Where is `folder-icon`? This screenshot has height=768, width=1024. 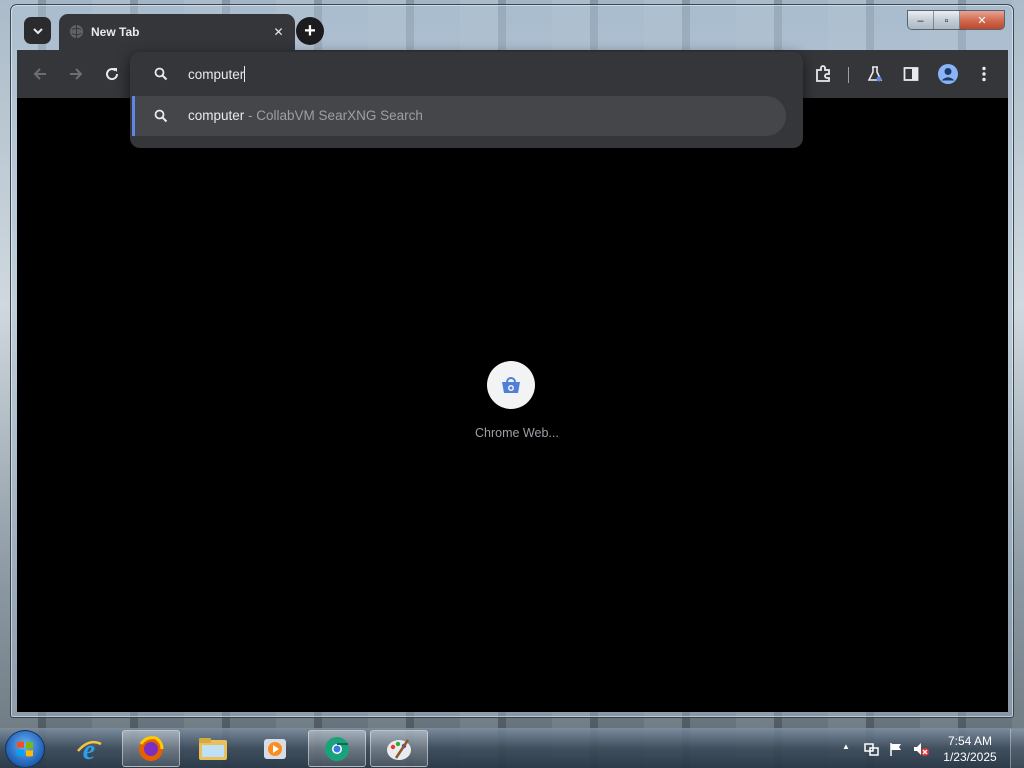 folder-icon is located at coordinates (213, 748).